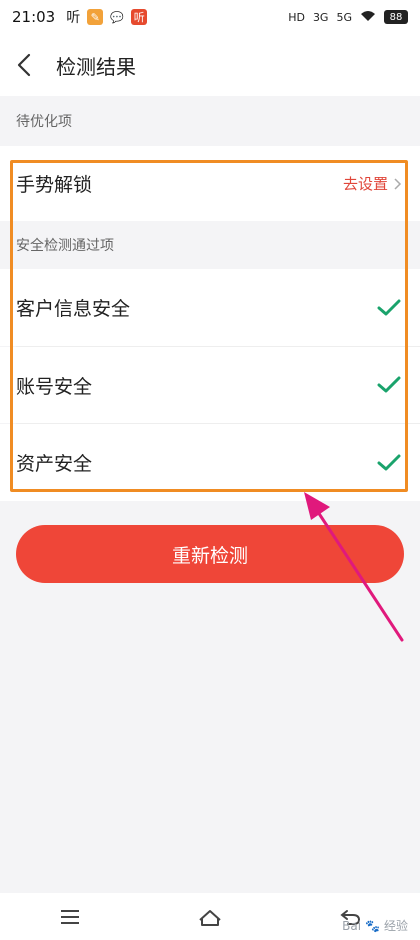  I want to click on section-title-passed: 安全检测通过项, so click(65, 246).